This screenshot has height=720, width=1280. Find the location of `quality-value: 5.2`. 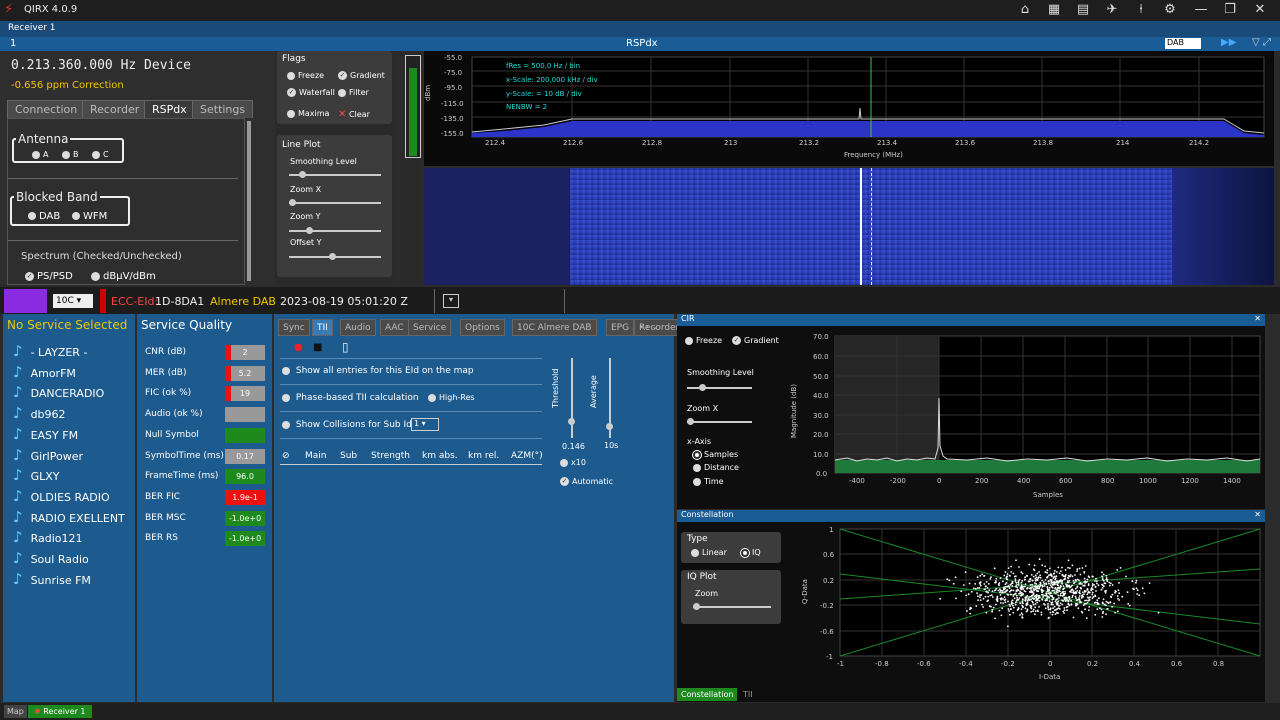

quality-value: 5.2 is located at coordinates (245, 373).